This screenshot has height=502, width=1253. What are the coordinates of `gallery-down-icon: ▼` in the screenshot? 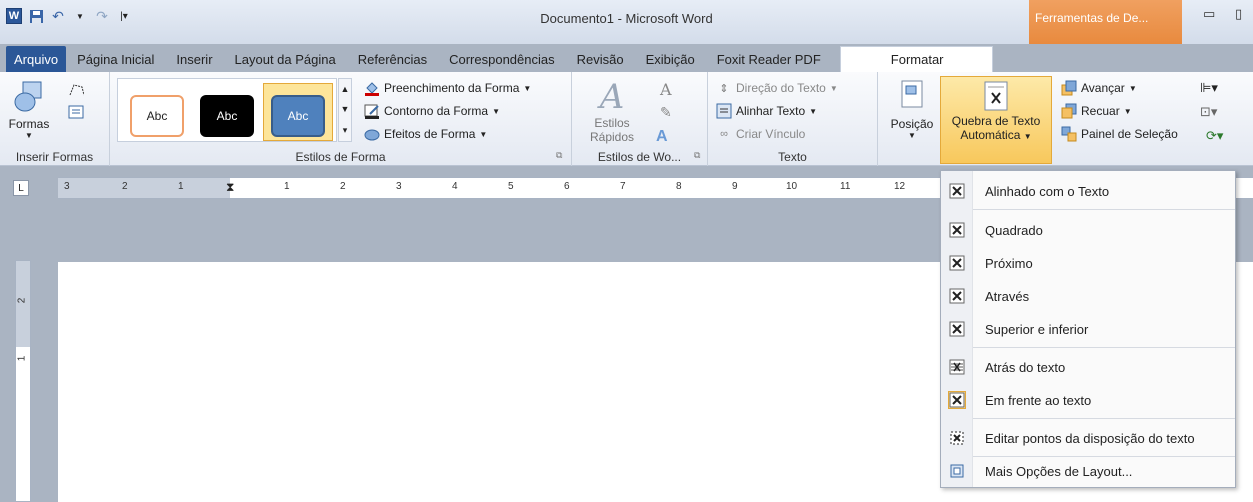 It's located at (345, 109).